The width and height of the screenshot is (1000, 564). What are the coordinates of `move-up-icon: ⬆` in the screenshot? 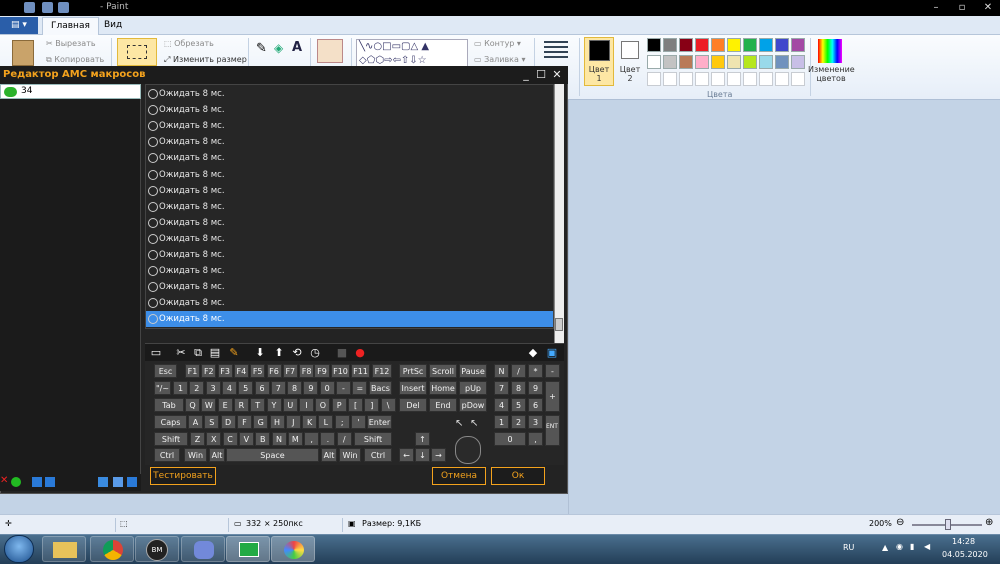 It's located at (279, 353).